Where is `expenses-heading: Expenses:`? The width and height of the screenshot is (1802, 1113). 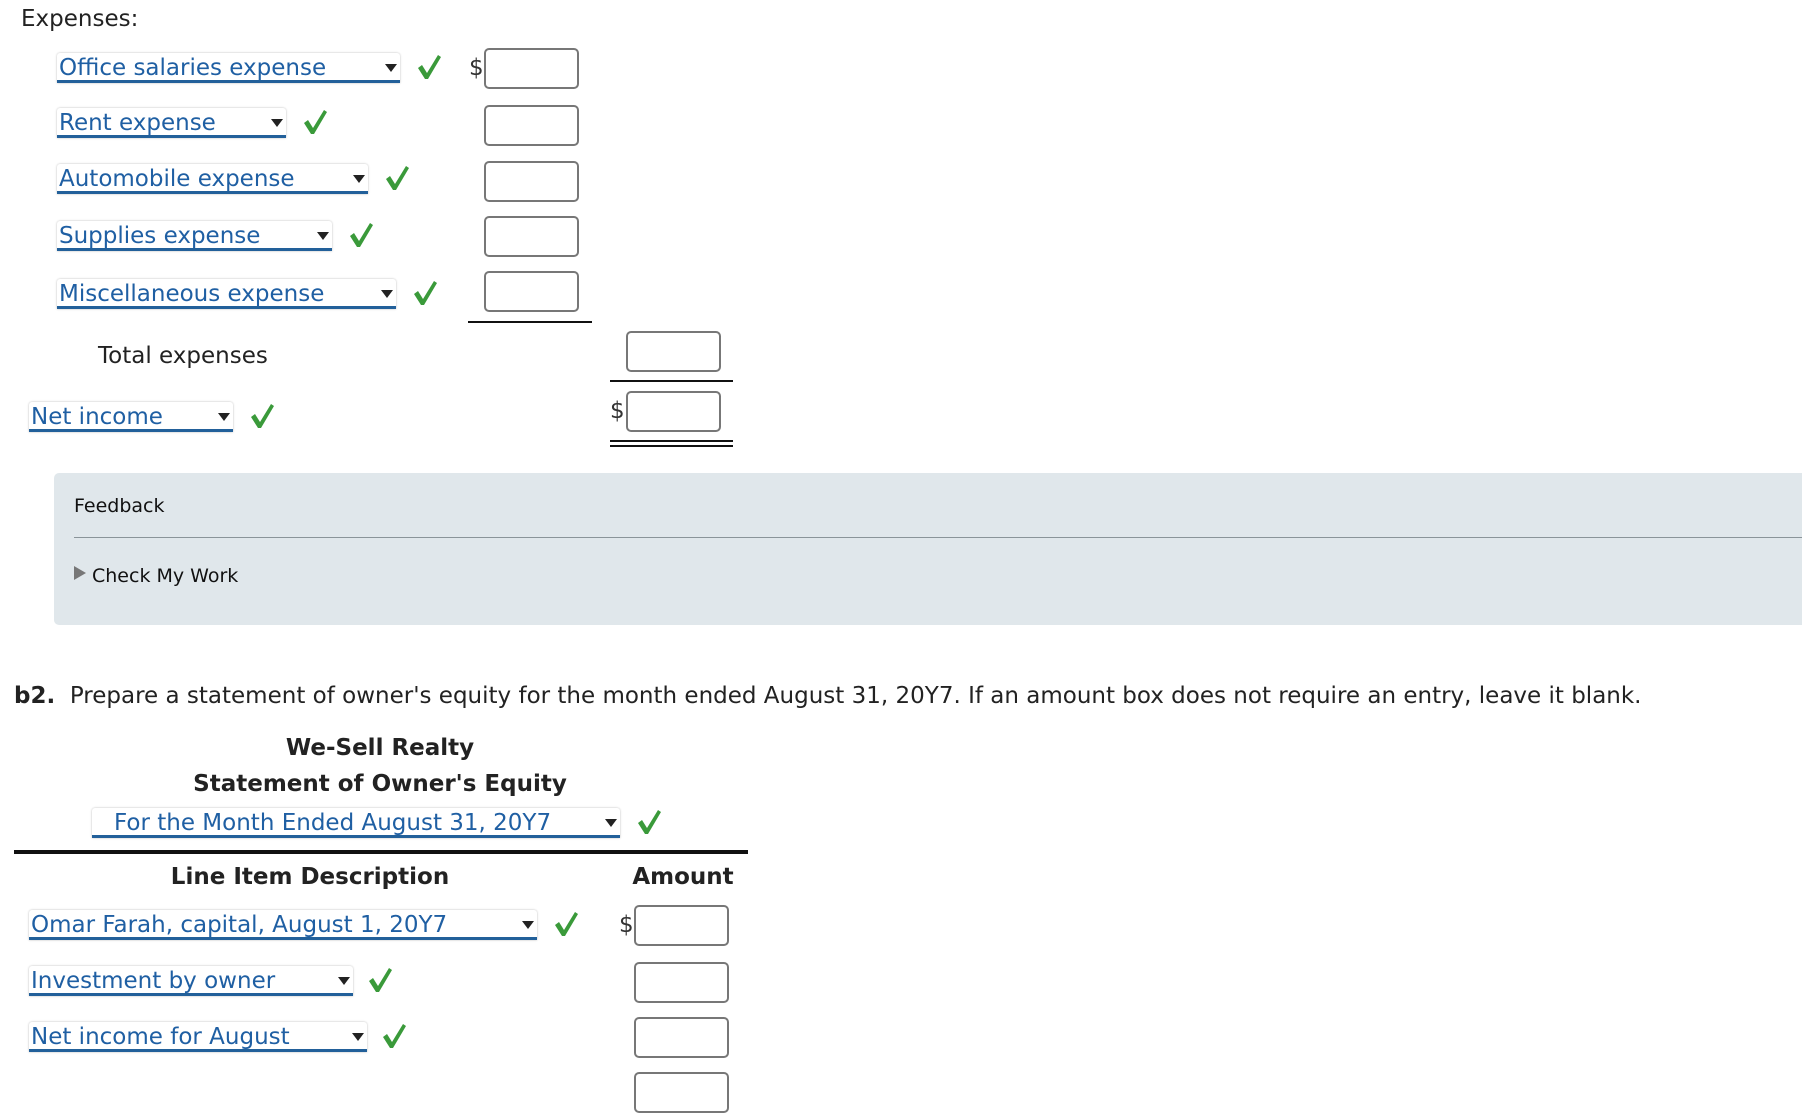
expenses-heading: Expenses: is located at coordinates (80, 19).